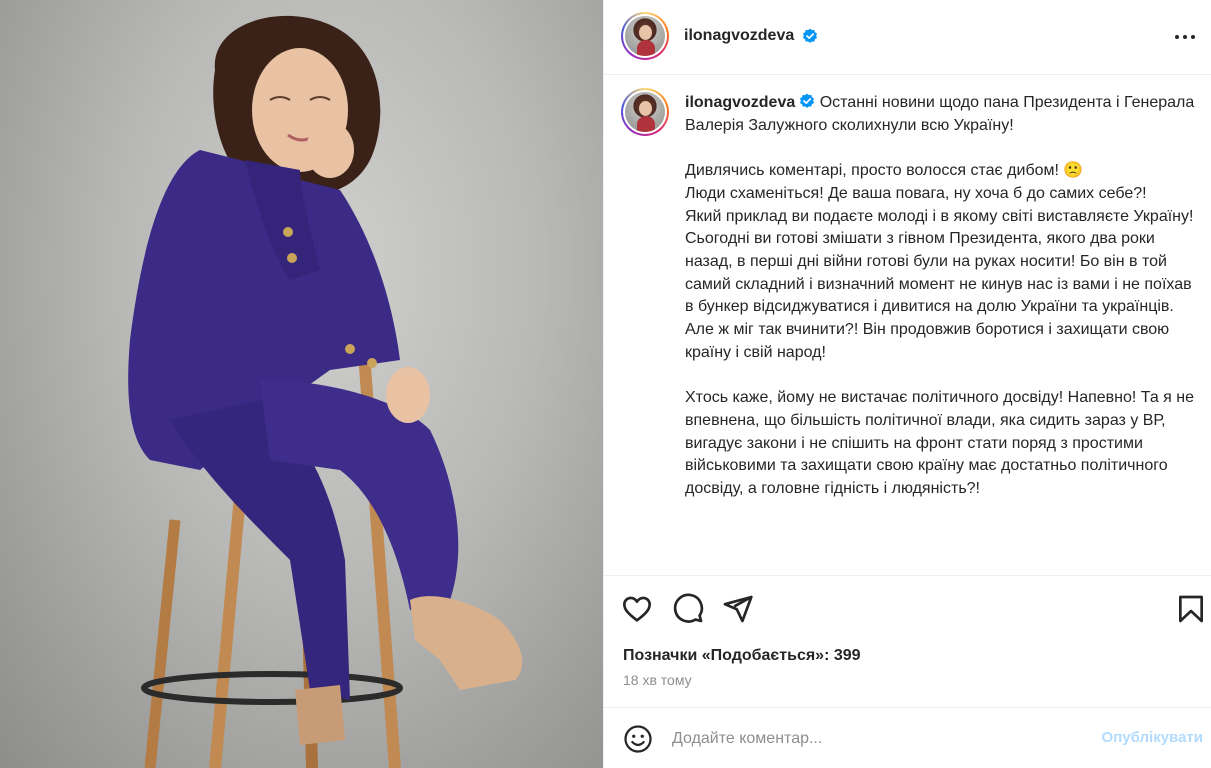  I want to click on caption-avatar, so click(645, 112).